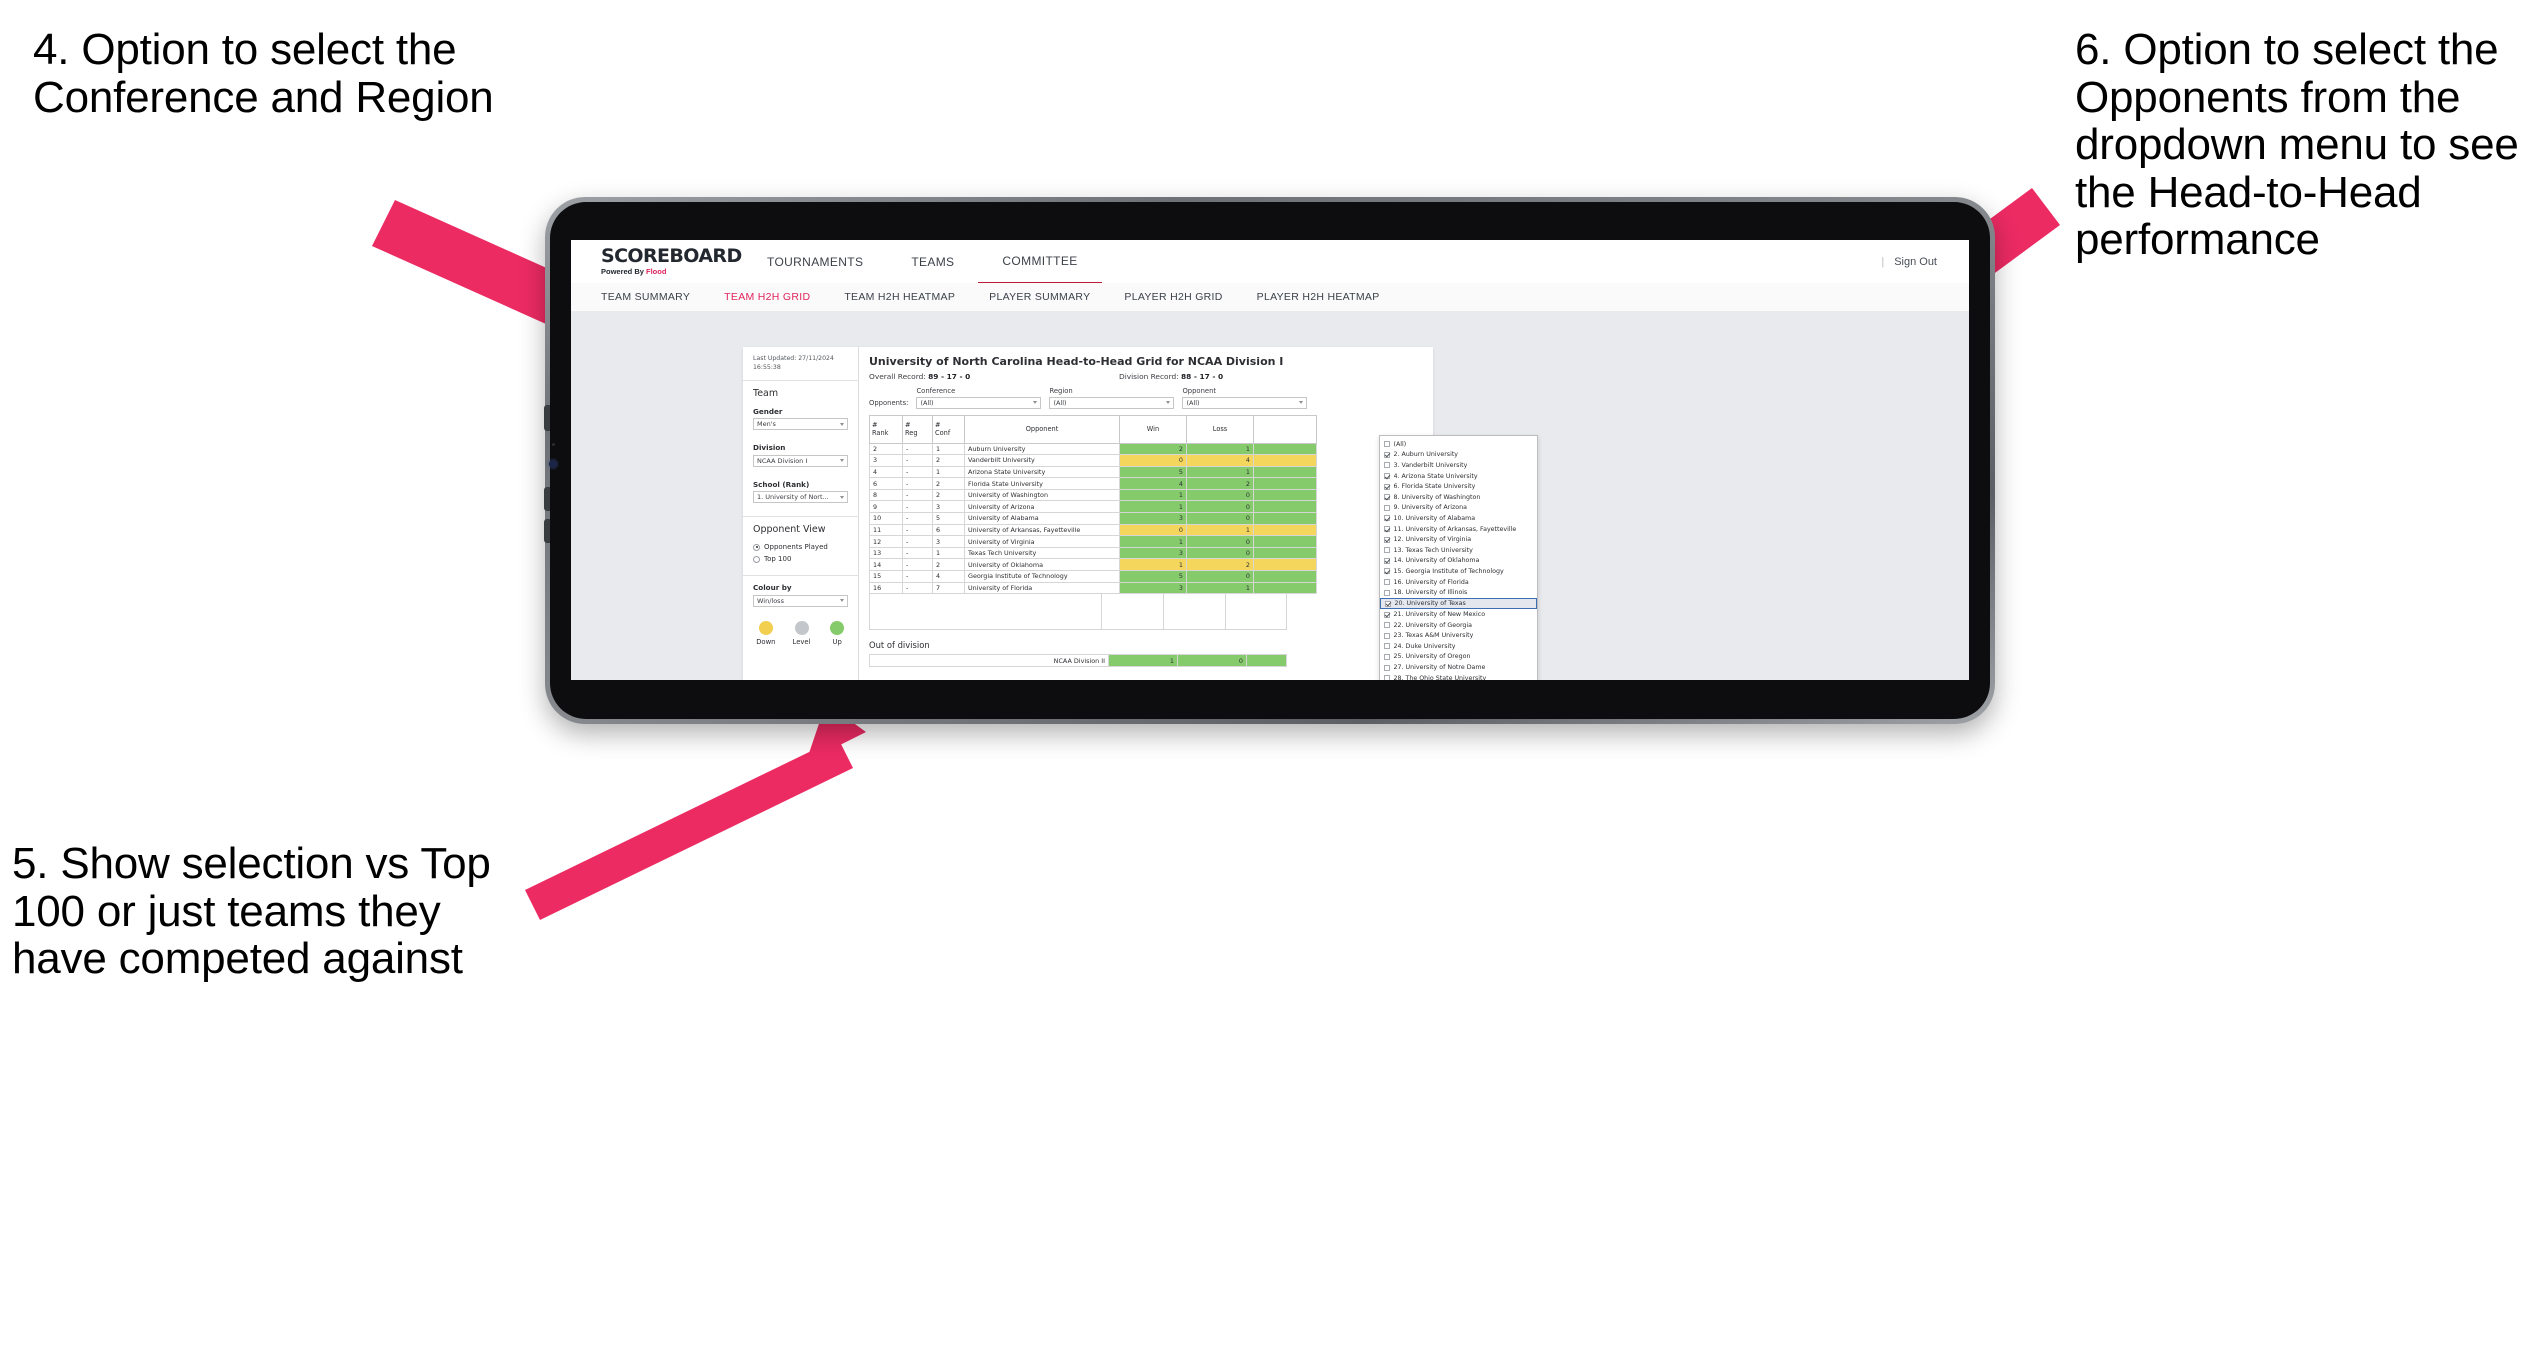 The image size is (2533, 1363). I want to click on region-filter-select: (All), so click(1112, 402).